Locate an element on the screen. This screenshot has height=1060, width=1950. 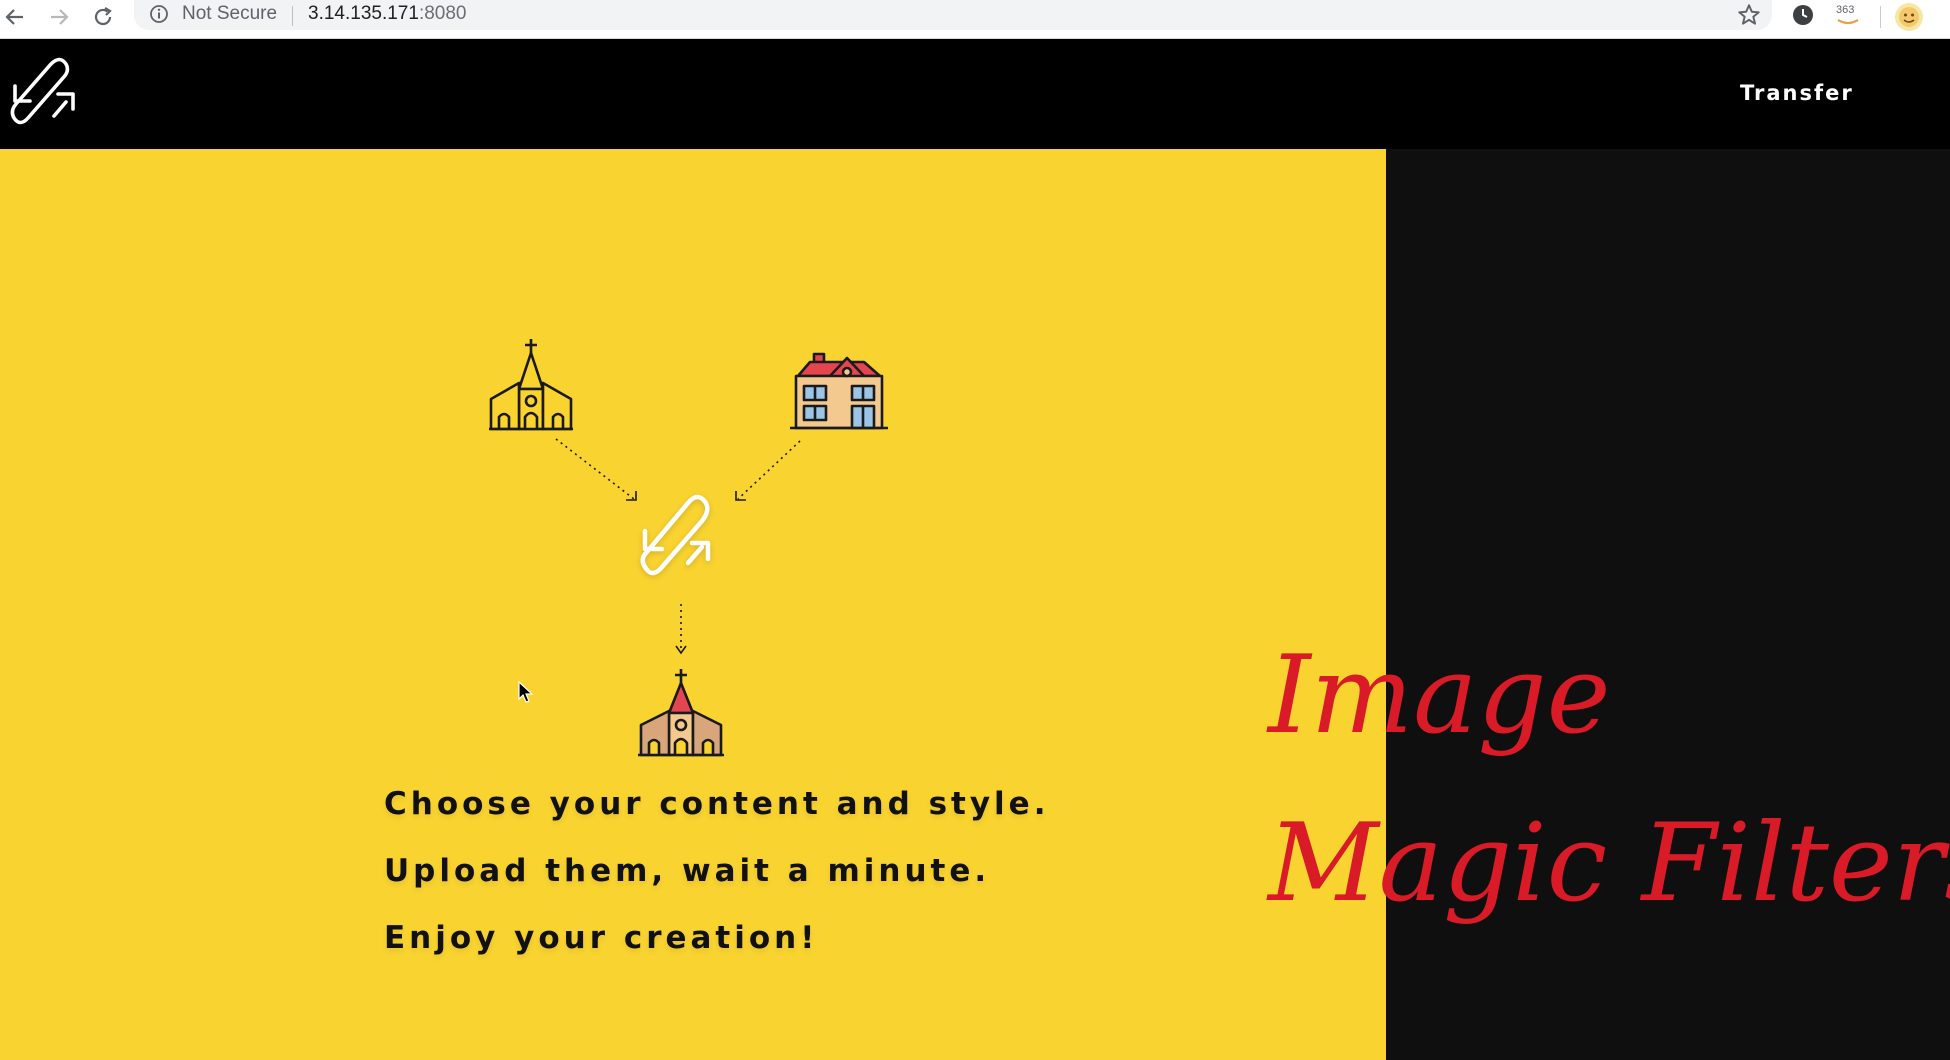
clock-extension-icon is located at coordinates (1803, 17).